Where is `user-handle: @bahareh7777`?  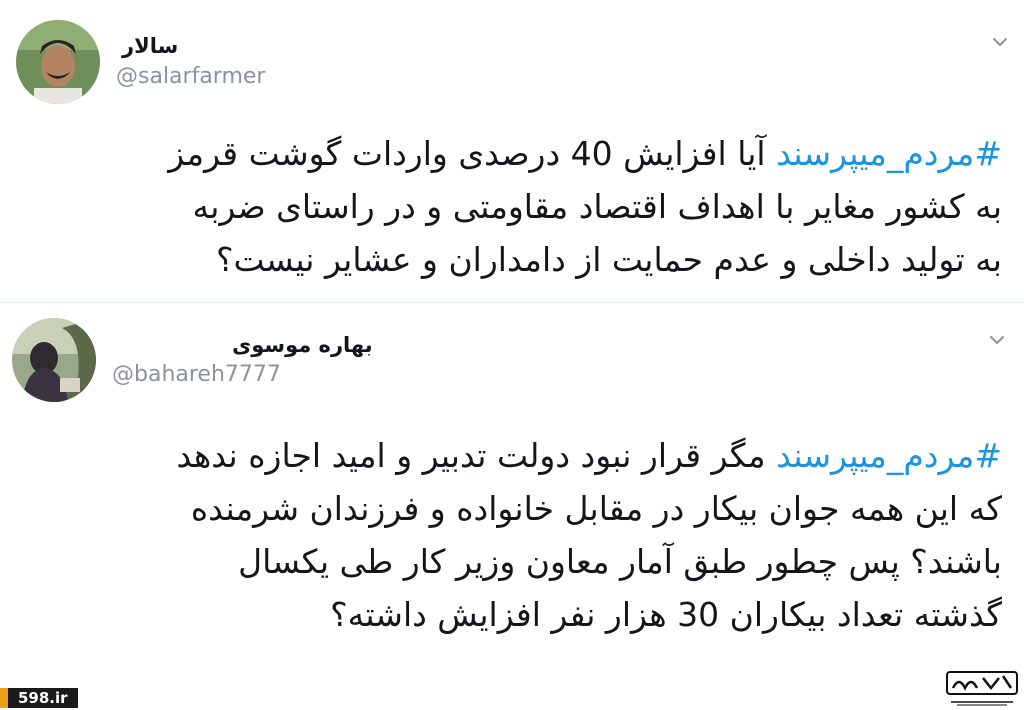
user-handle: @bahareh7777 is located at coordinates (196, 374).